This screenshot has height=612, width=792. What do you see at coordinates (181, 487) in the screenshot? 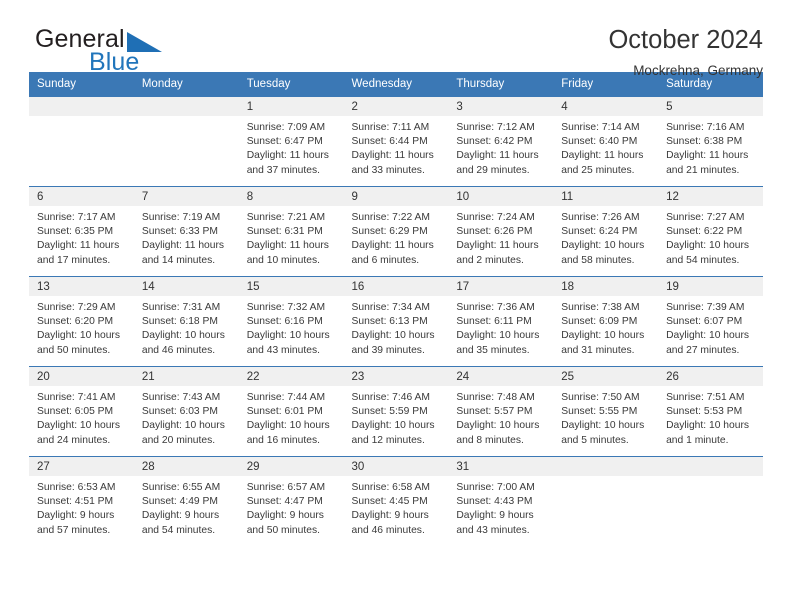
I see `sunrise-time: Sunrise: 6:55 AM` at bounding box center [181, 487].